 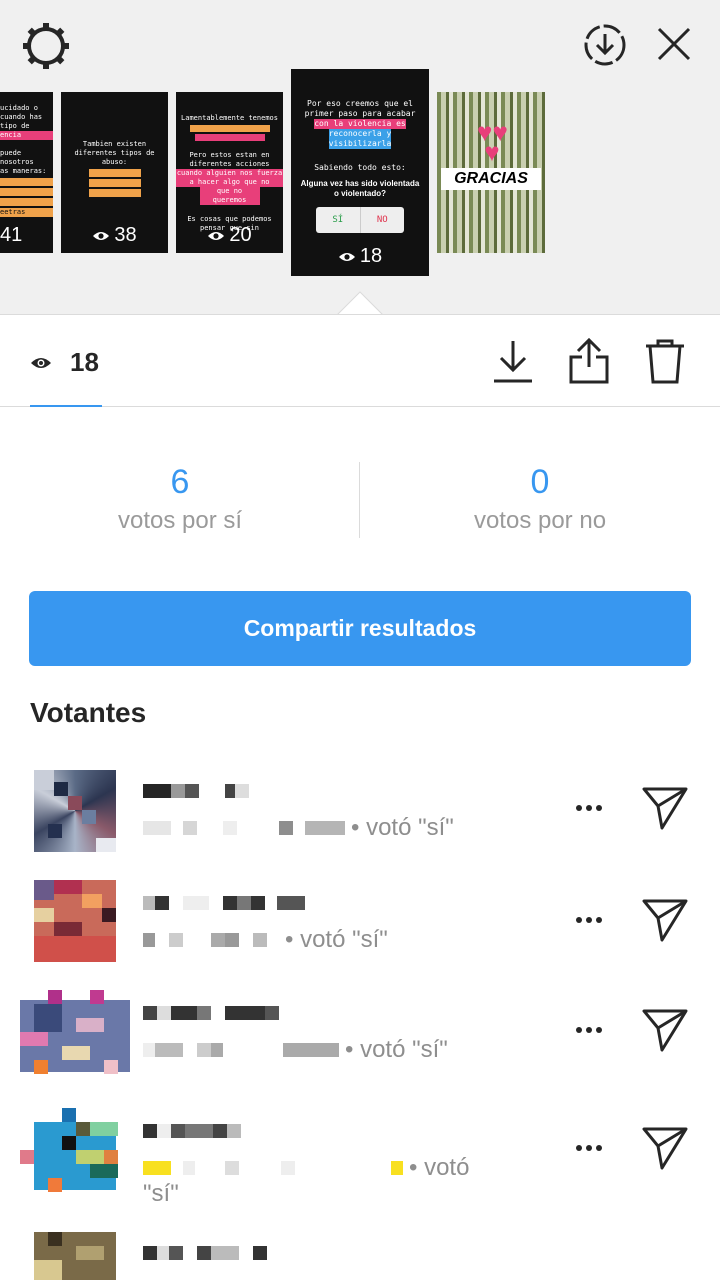 I want to click on no-count: 0, so click(x=540, y=482).